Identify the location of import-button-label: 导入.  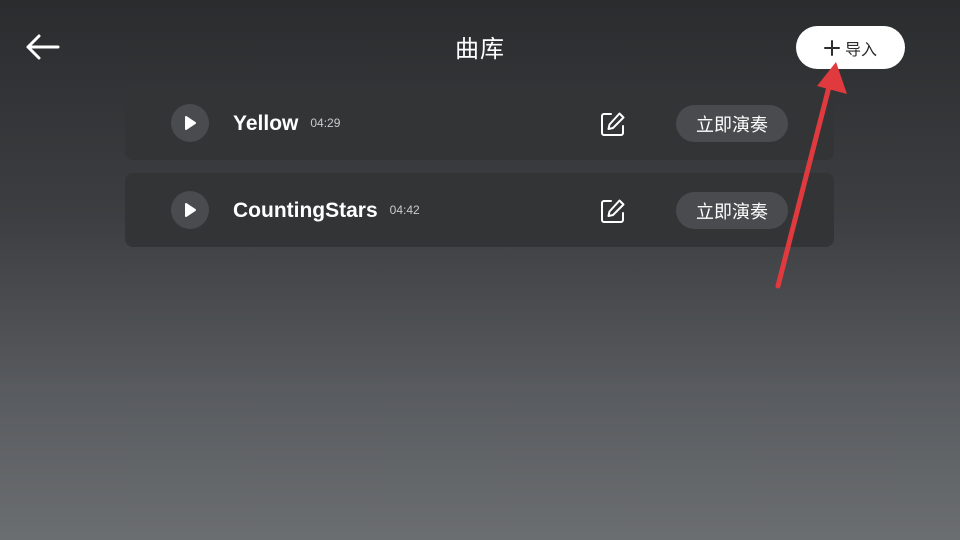
(860, 49).